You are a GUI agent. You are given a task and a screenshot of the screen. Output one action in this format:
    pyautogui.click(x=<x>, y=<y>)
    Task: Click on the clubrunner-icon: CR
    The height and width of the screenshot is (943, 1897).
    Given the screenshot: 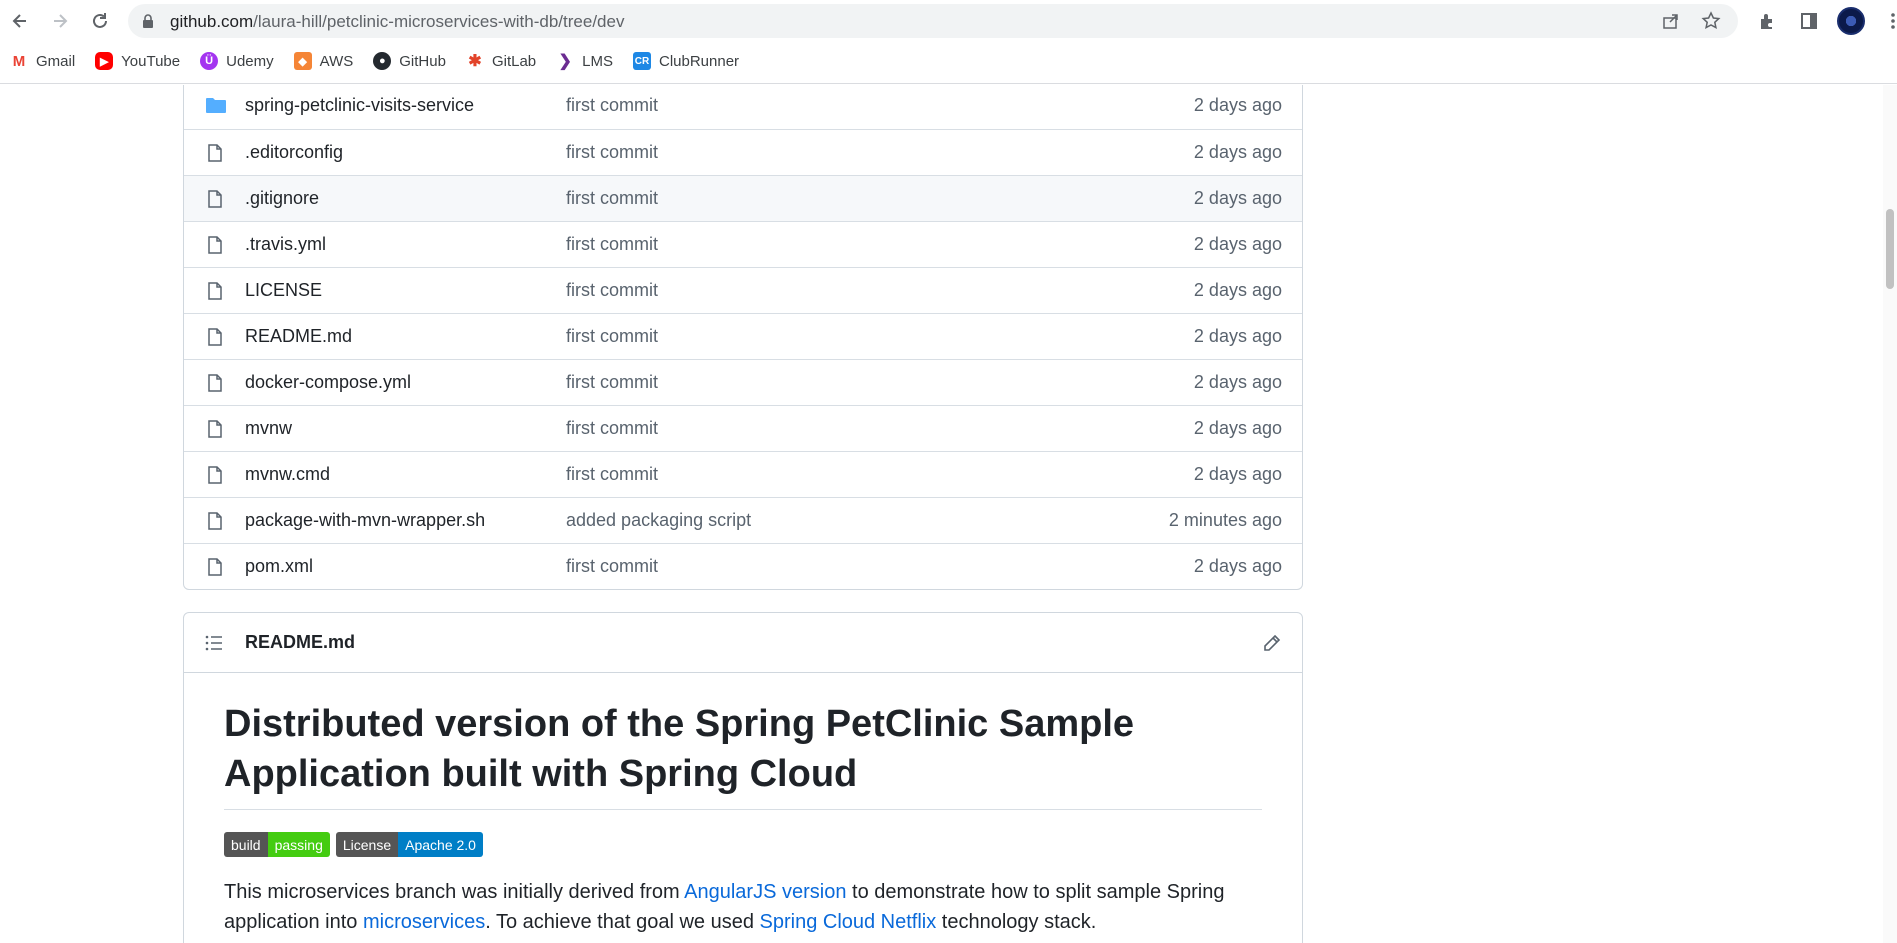 What is the action you would take?
    pyautogui.click(x=642, y=61)
    